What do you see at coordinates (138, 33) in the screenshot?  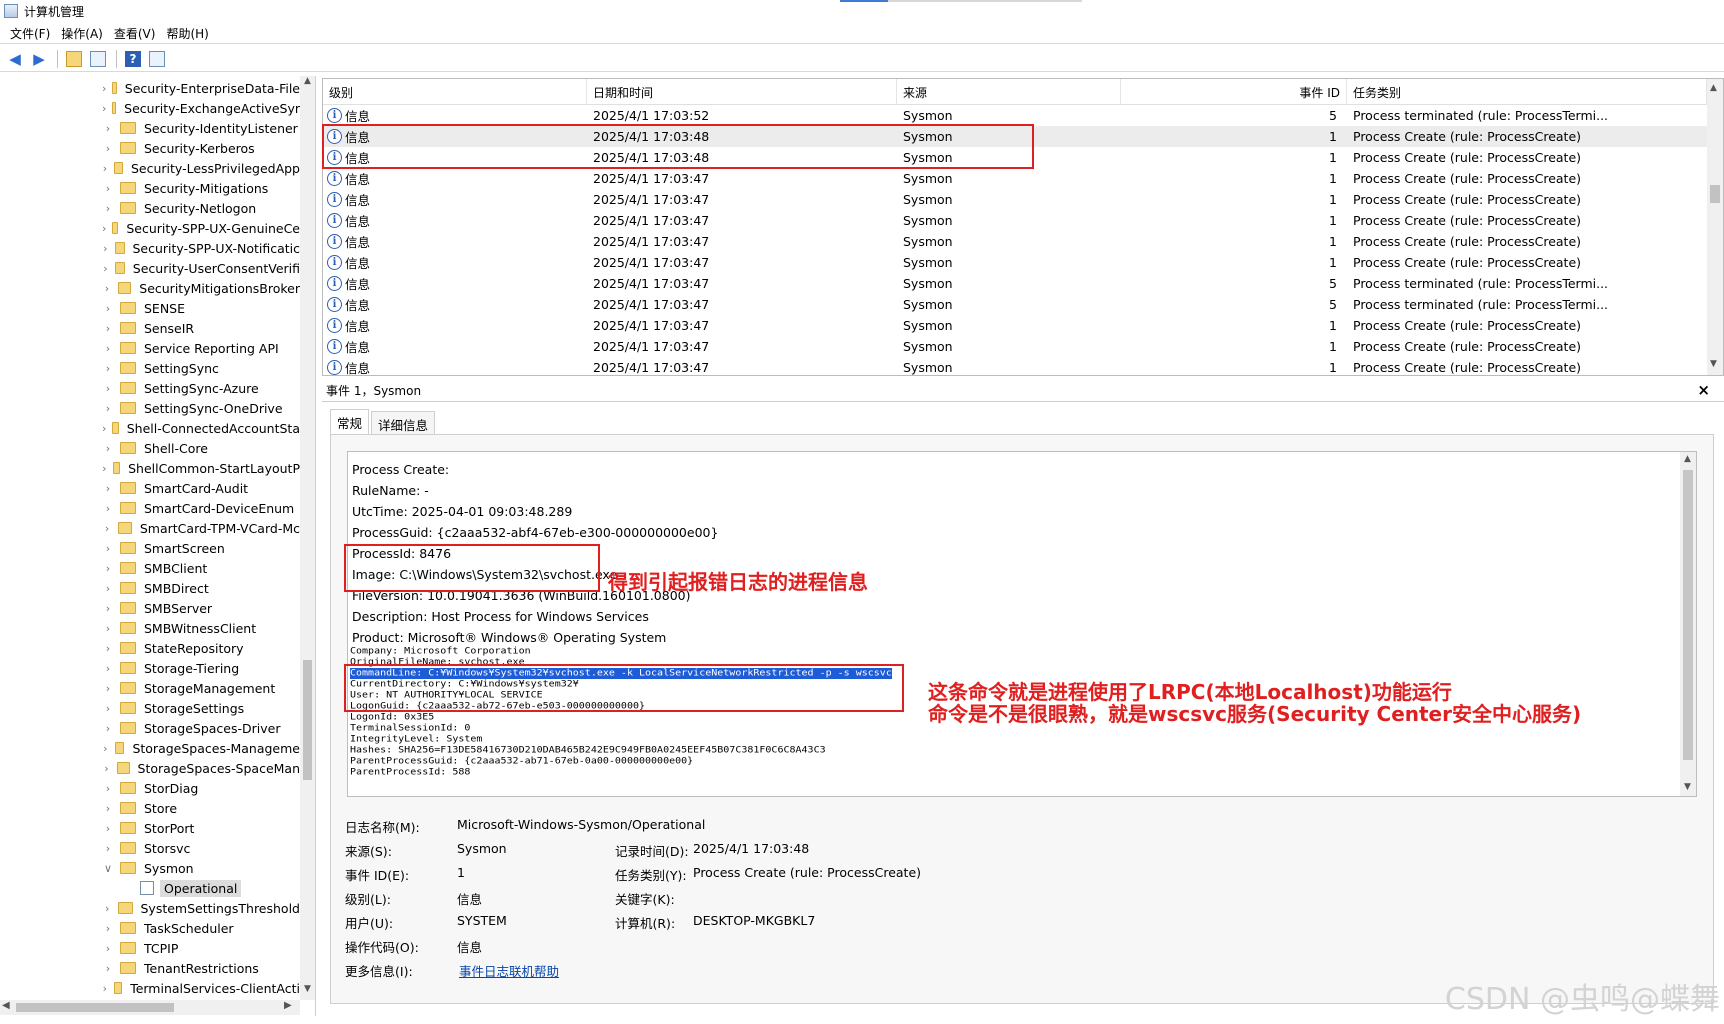 I see `menu-view: 查看(V)` at bounding box center [138, 33].